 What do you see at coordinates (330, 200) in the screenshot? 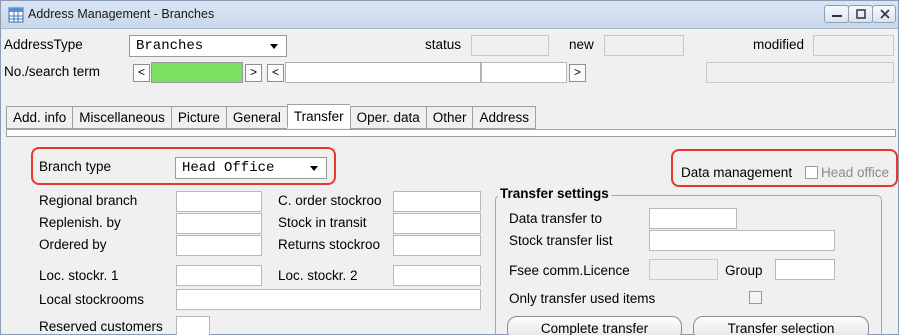
I see `c-order-stockroom-label: C. order stockroo` at bounding box center [330, 200].